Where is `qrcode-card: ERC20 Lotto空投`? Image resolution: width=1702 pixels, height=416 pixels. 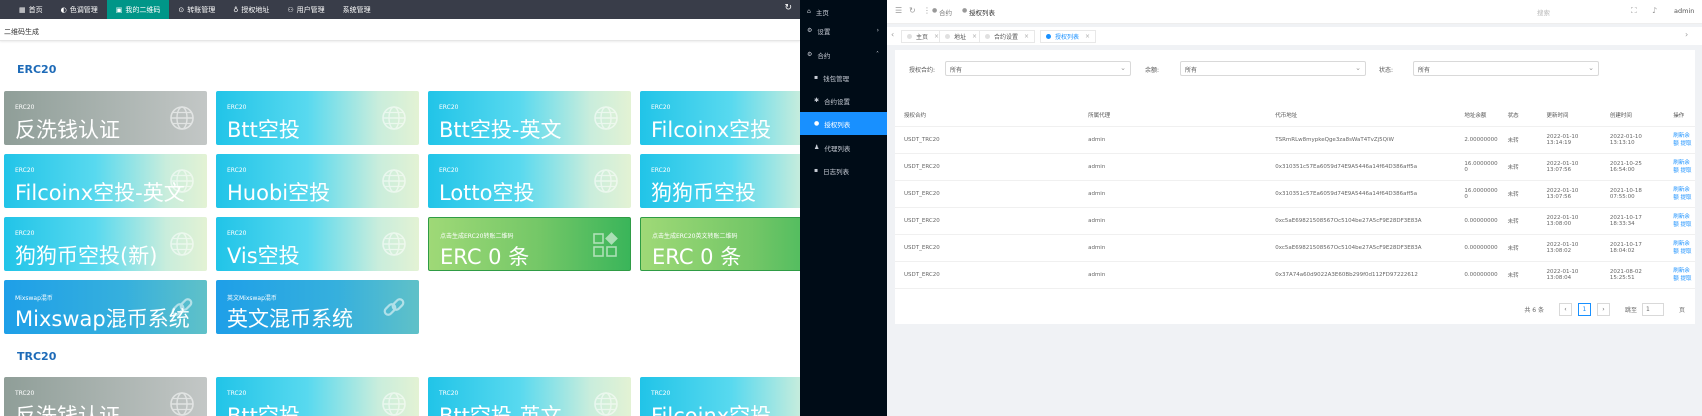 qrcode-card: ERC20 Lotto空投 is located at coordinates (529, 181).